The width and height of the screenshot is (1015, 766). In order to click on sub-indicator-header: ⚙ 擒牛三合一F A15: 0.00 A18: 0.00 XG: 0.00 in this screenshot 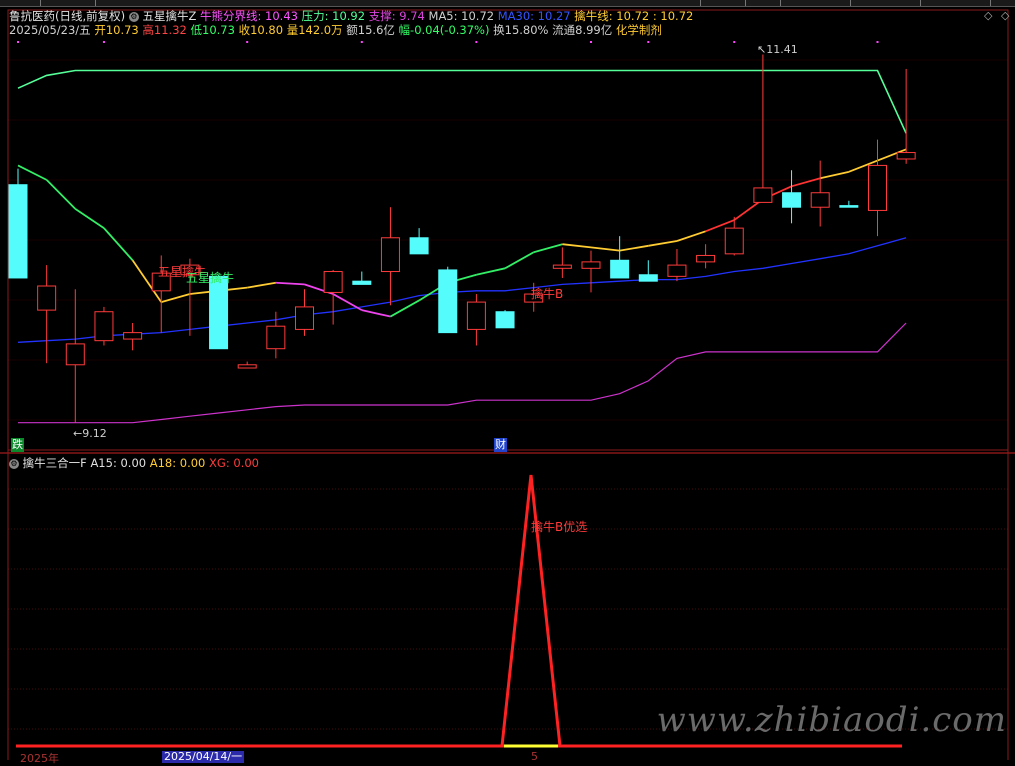, I will do `click(134, 463)`.